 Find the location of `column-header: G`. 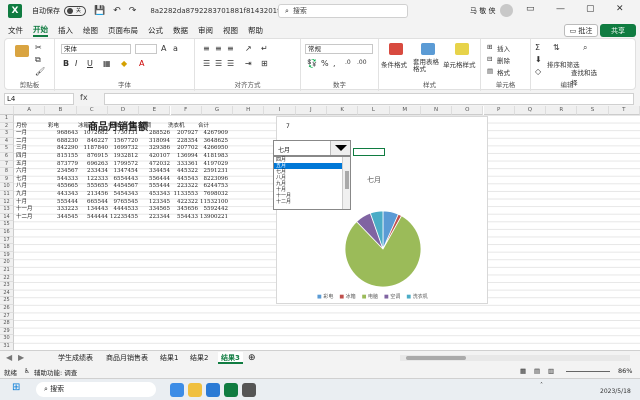

column-header: G is located at coordinates (217, 110).